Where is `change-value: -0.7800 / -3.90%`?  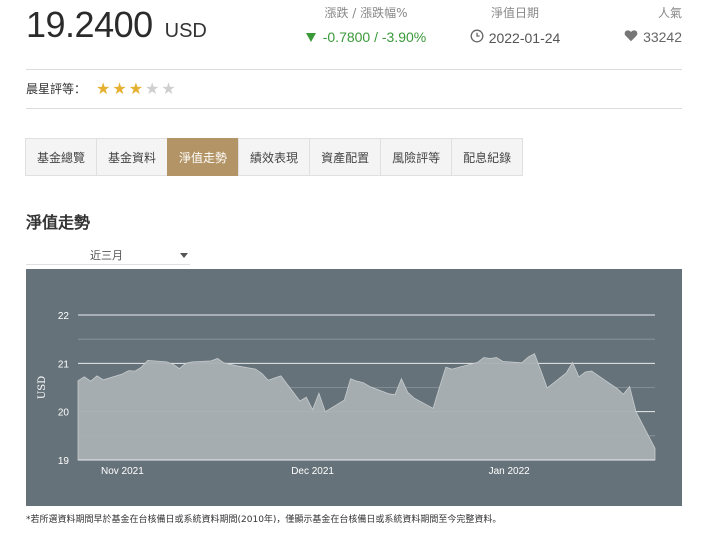 change-value: -0.7800 / -3.90% is located at coordinates (374, 37).